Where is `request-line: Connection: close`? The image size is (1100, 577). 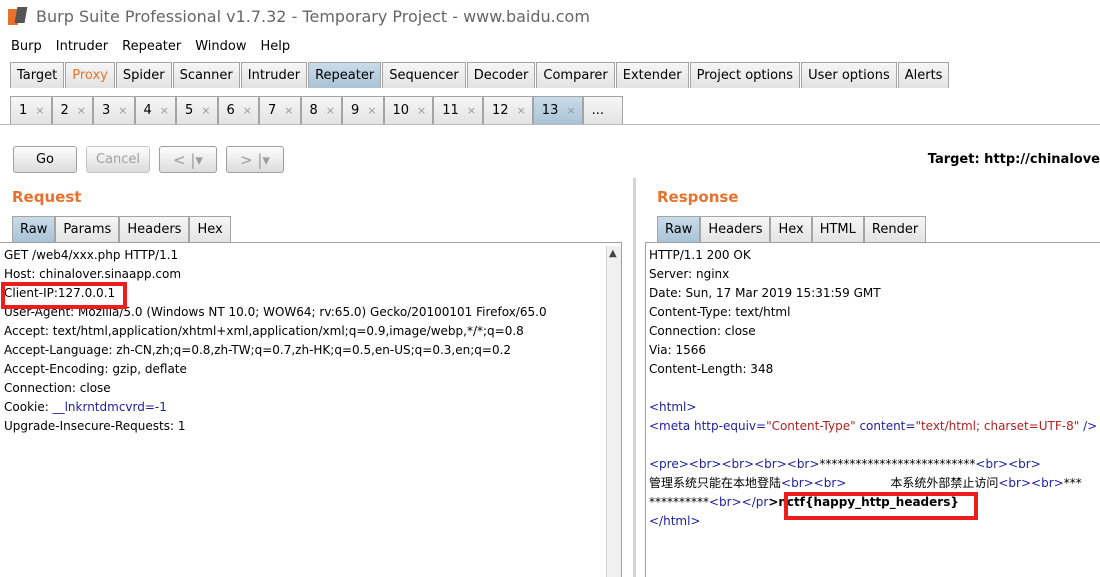 request-line: Connection: close is located at coordinates (57, 388).